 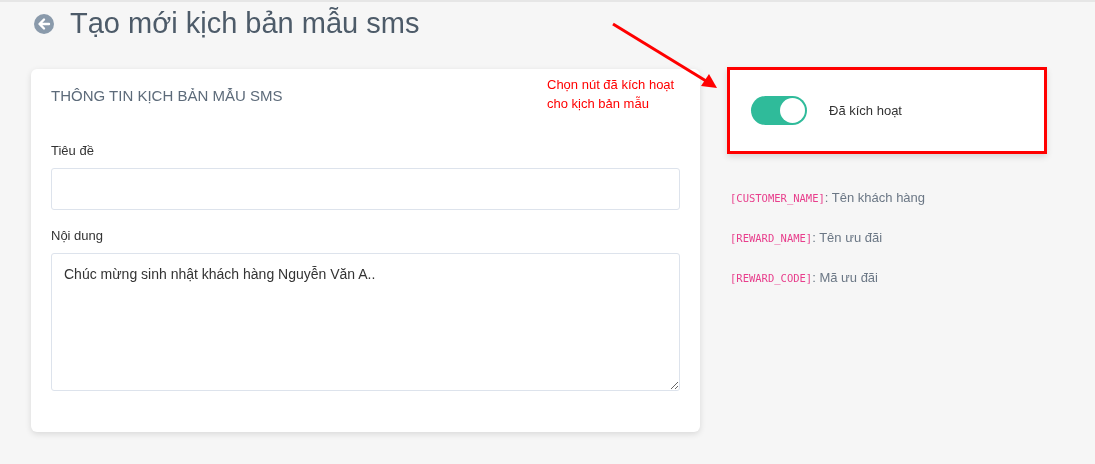 What do you see at coordinates (779, 110) in the screenshot?
I see `toggle-switch` at bounding box center [779, 110].